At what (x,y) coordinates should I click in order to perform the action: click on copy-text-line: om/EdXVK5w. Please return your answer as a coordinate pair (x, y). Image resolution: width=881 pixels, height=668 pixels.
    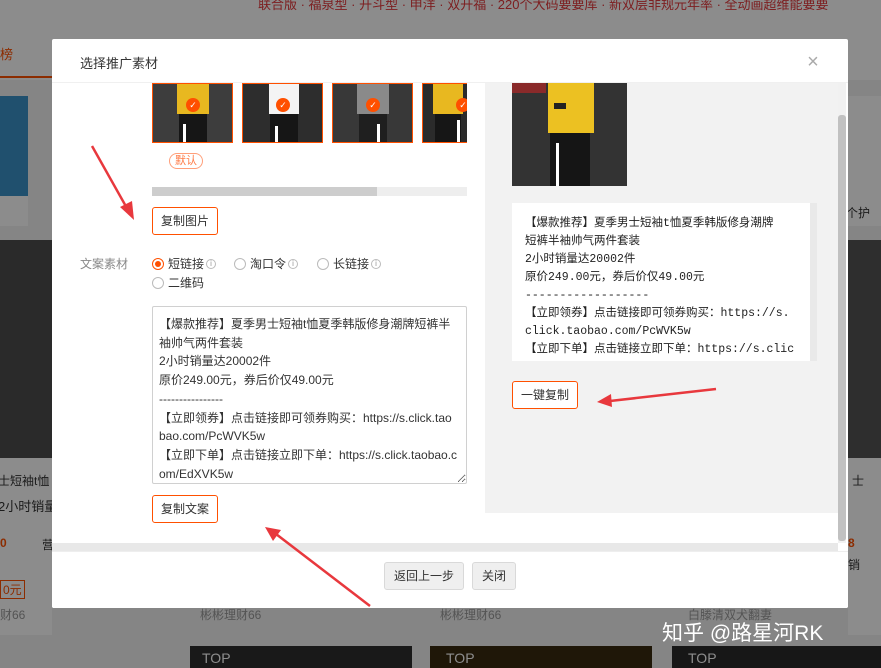
    Looking at the image, I should click on (196, 473).